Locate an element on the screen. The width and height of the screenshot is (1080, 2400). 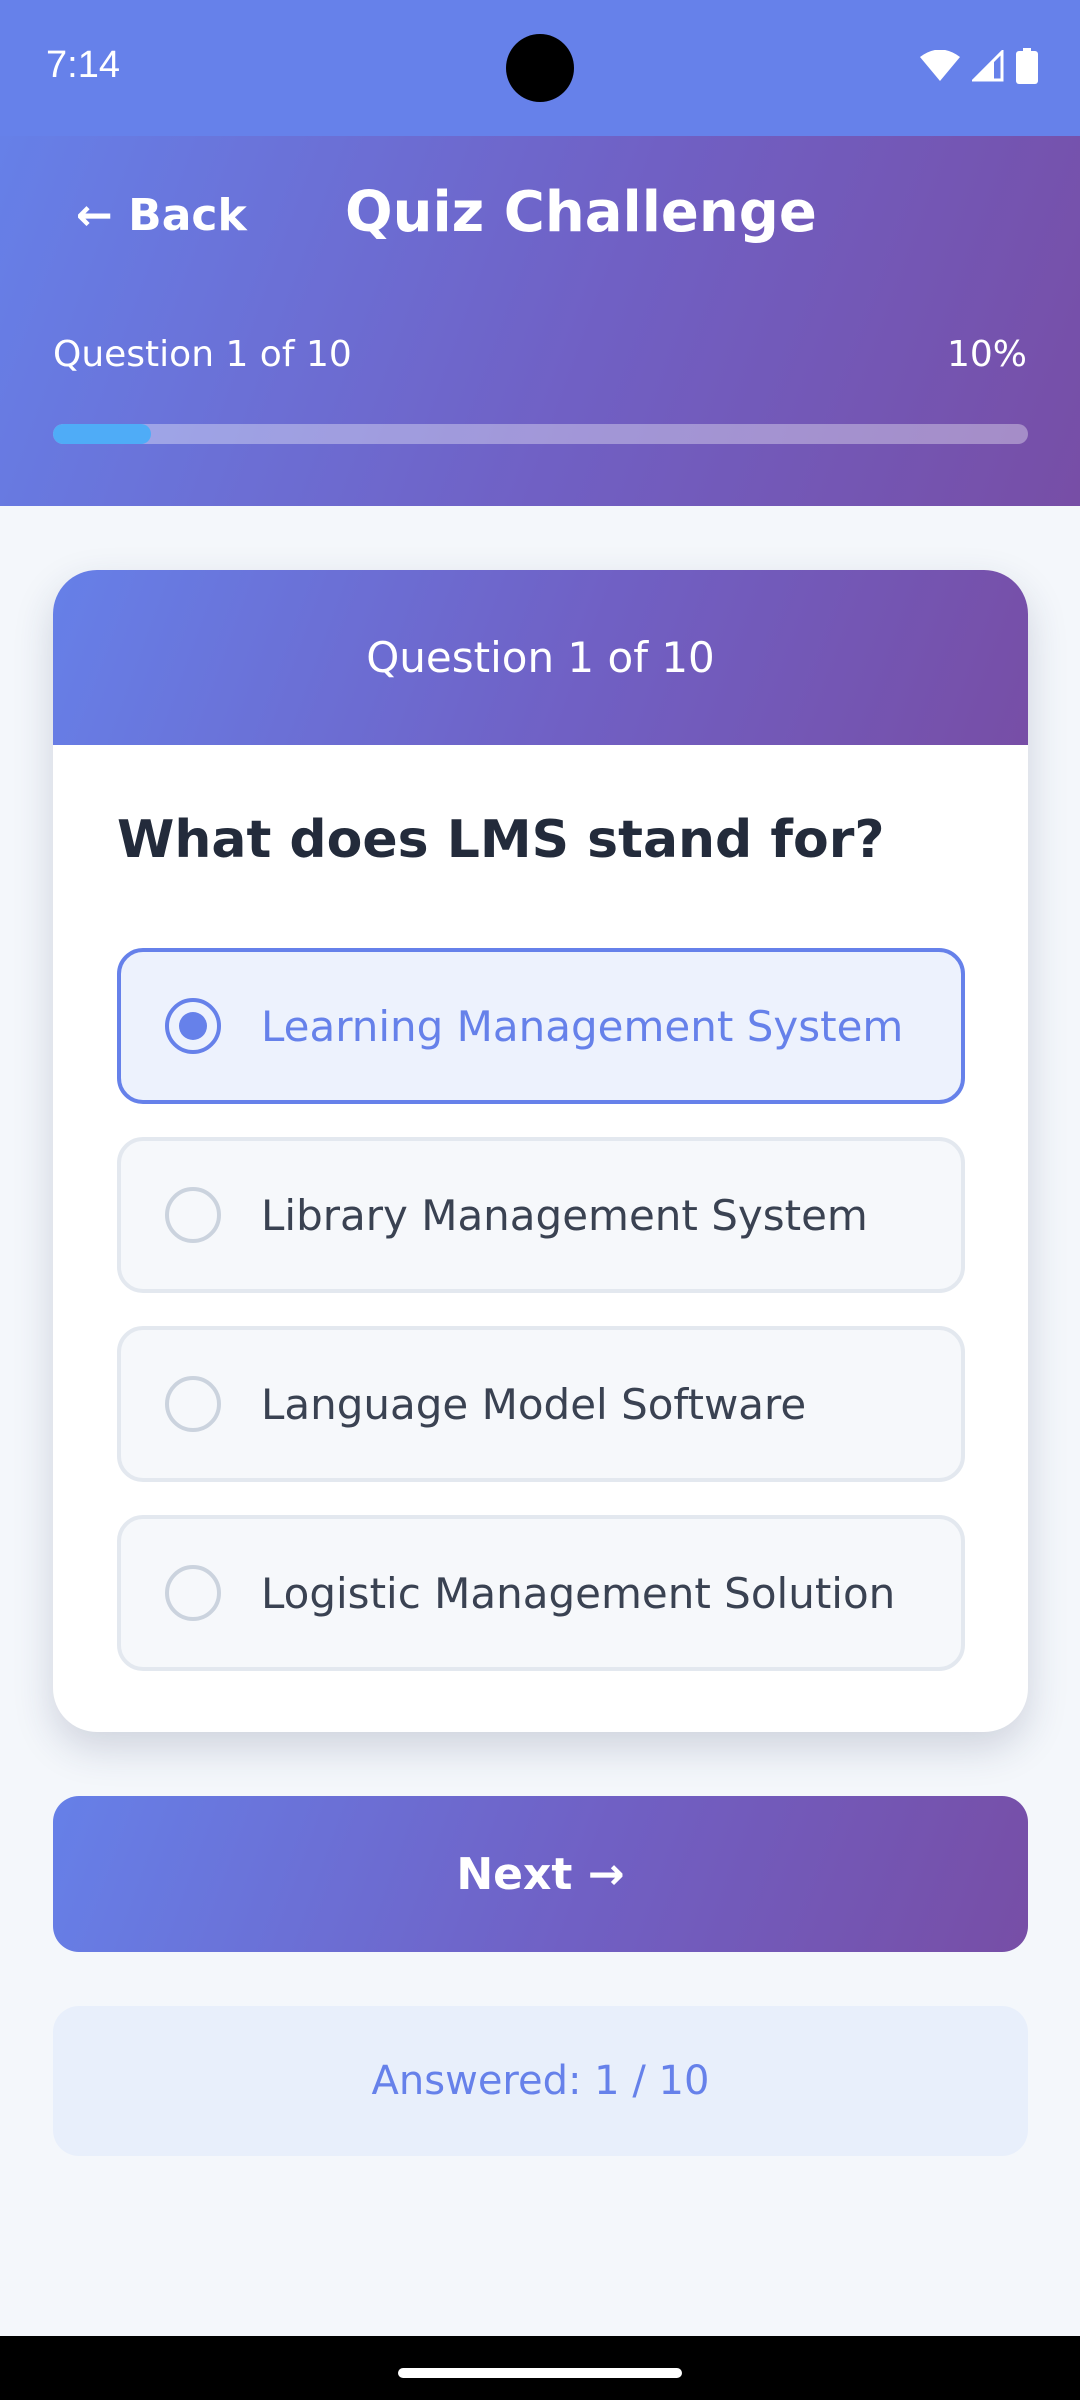
status-bar: 7:14 is located at coordinates (540, 68).